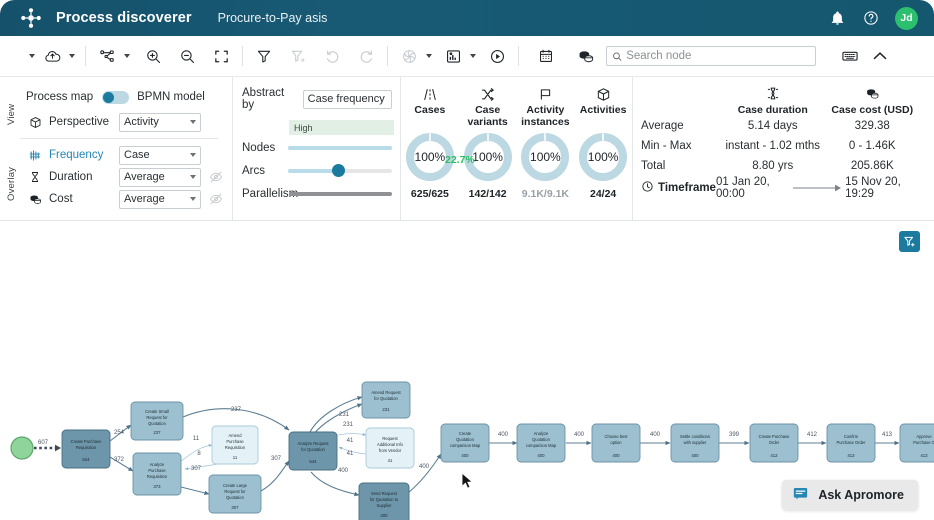  I want to click on node-amend-purchase-requisition: Amend Purchase Requisition 11, so click(235, 445).